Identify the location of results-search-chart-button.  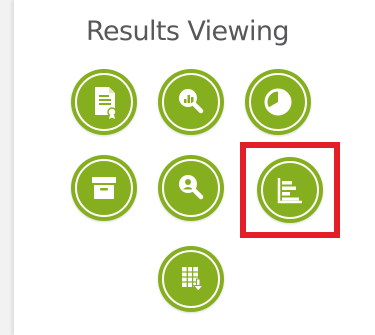
(191, 102).